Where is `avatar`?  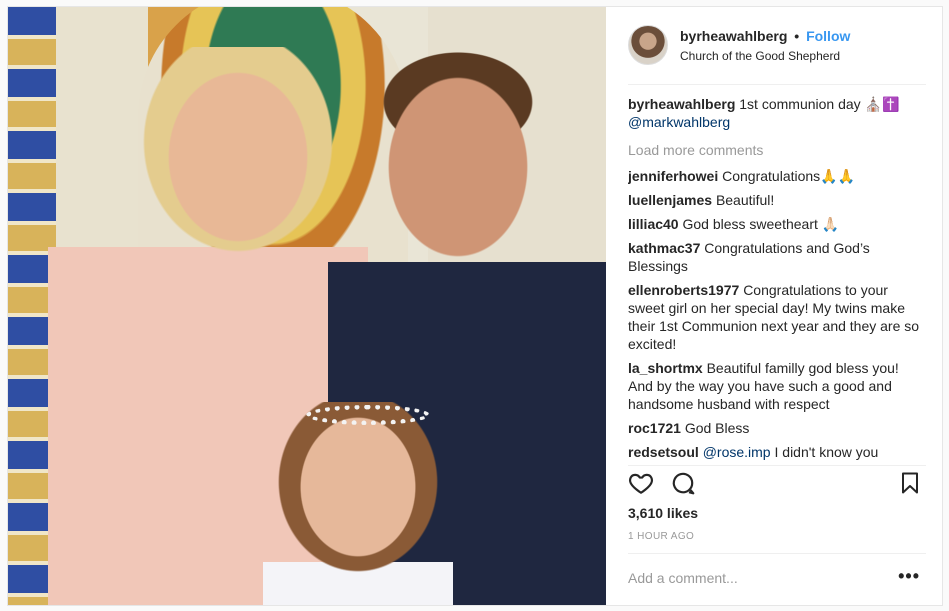 avatar is located at coordinates (648, 45).